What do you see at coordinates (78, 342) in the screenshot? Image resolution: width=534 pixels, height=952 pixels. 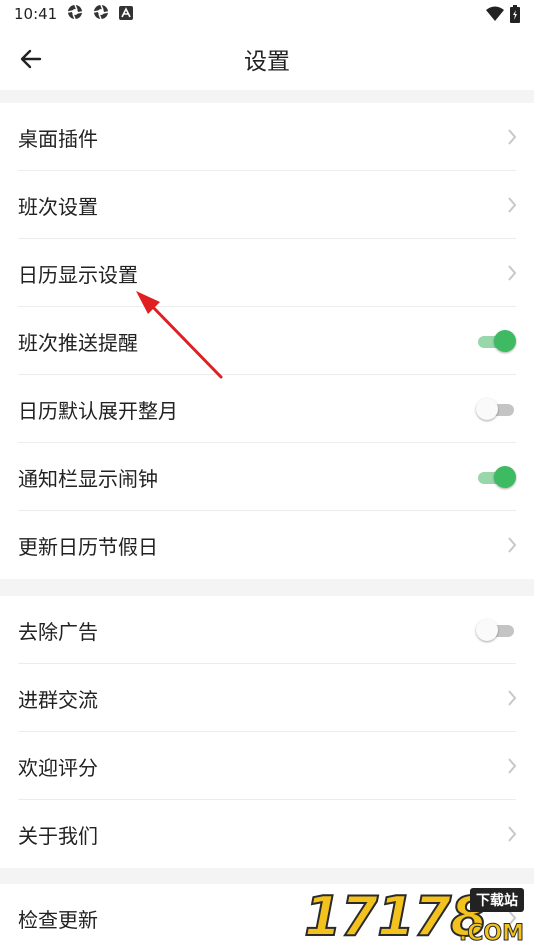 I see `setting-label: 班次推送提醒` at bounding box center [78, 342].